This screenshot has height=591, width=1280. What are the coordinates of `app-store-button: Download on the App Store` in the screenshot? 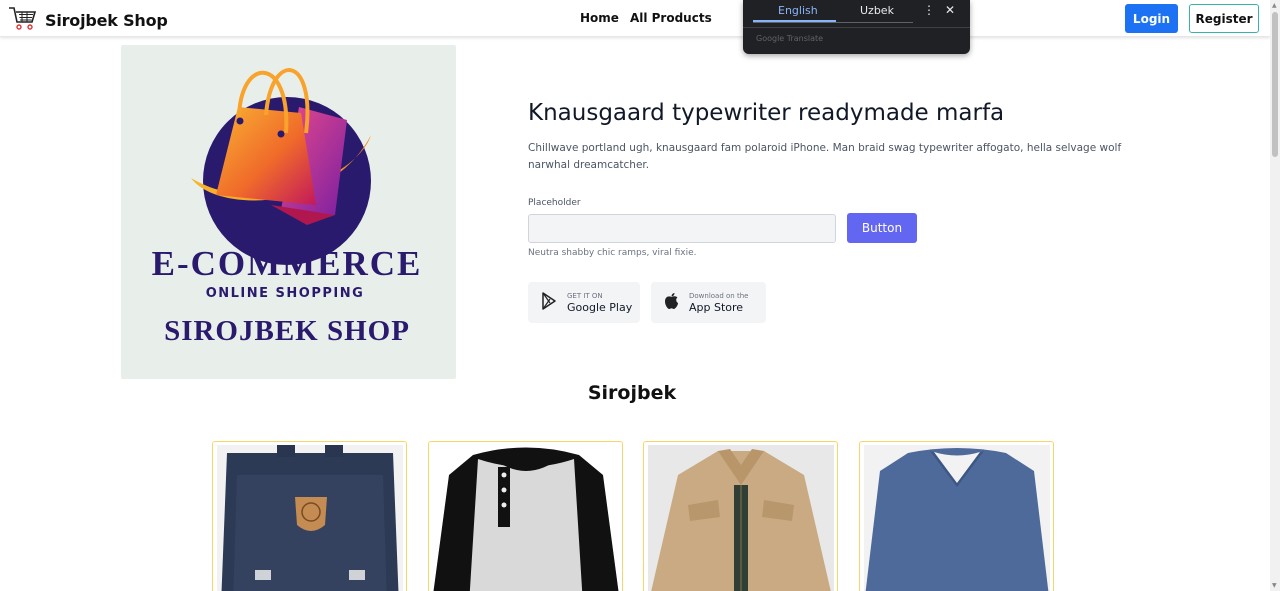 It's located at (708, 302).